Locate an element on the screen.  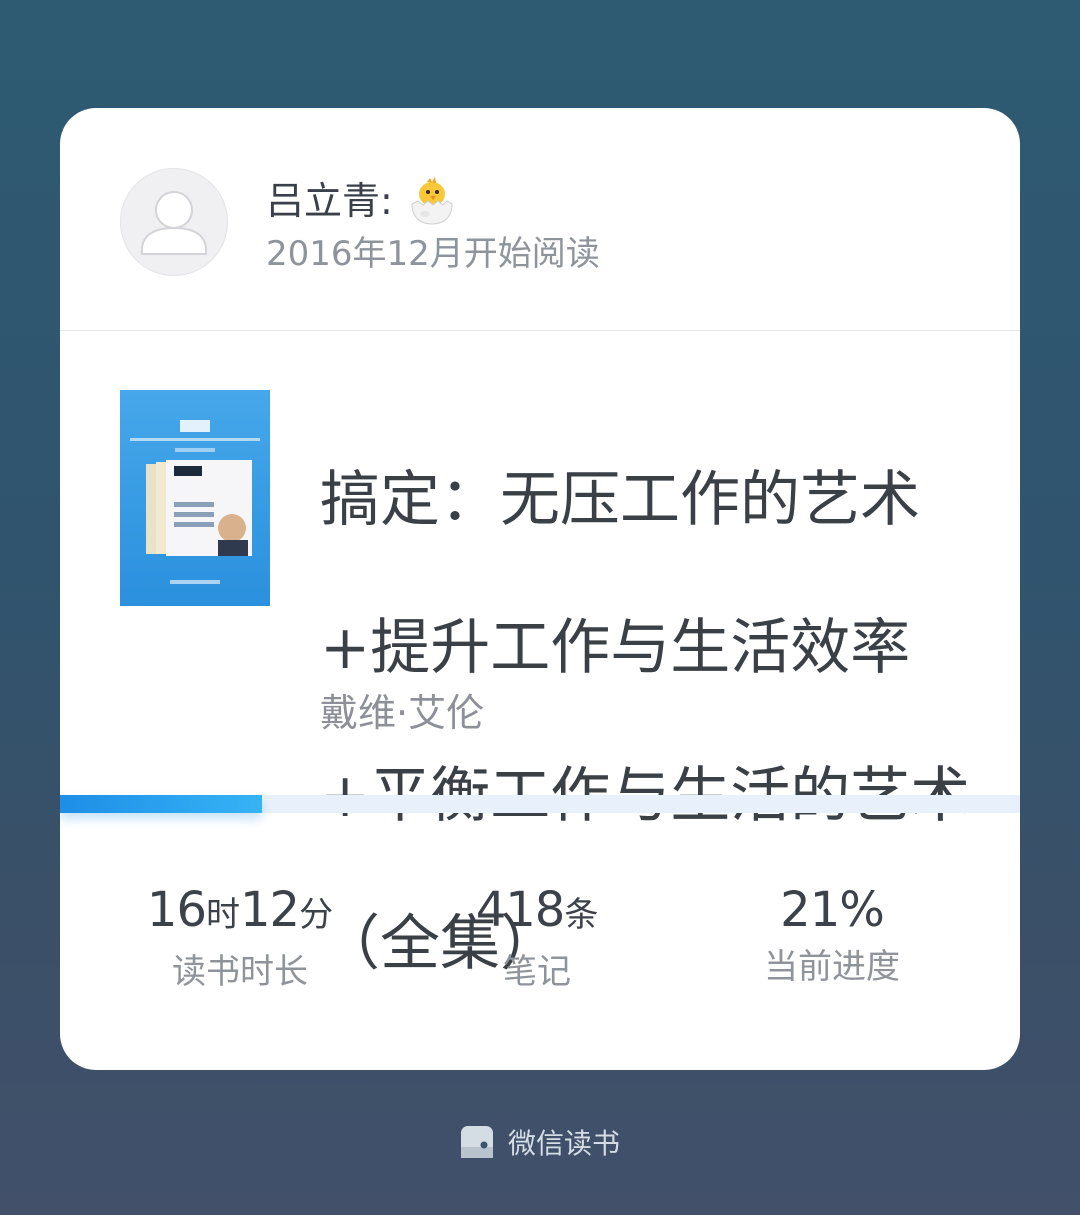
reading-stats: 16时12分 读书时长 418条 笔记 21% 当前进度 is located at coordinates (540, 943).